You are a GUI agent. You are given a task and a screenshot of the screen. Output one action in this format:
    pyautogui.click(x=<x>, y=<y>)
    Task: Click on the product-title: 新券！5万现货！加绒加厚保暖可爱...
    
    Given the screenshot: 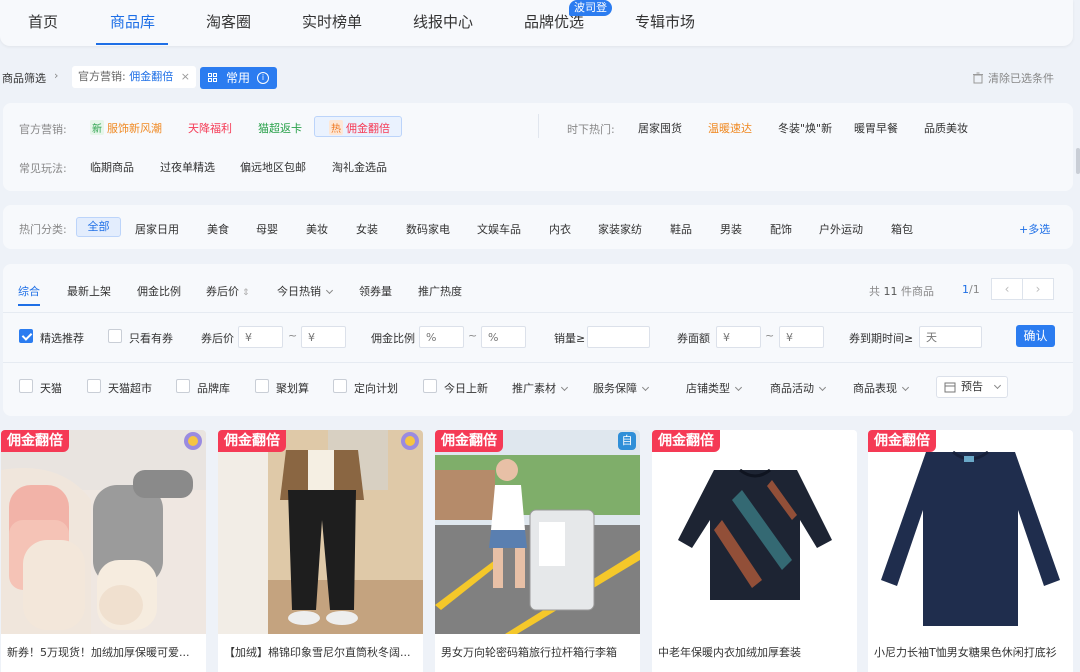 What is the action you would take?
    pyautogui.click(x=104, y=652)
    